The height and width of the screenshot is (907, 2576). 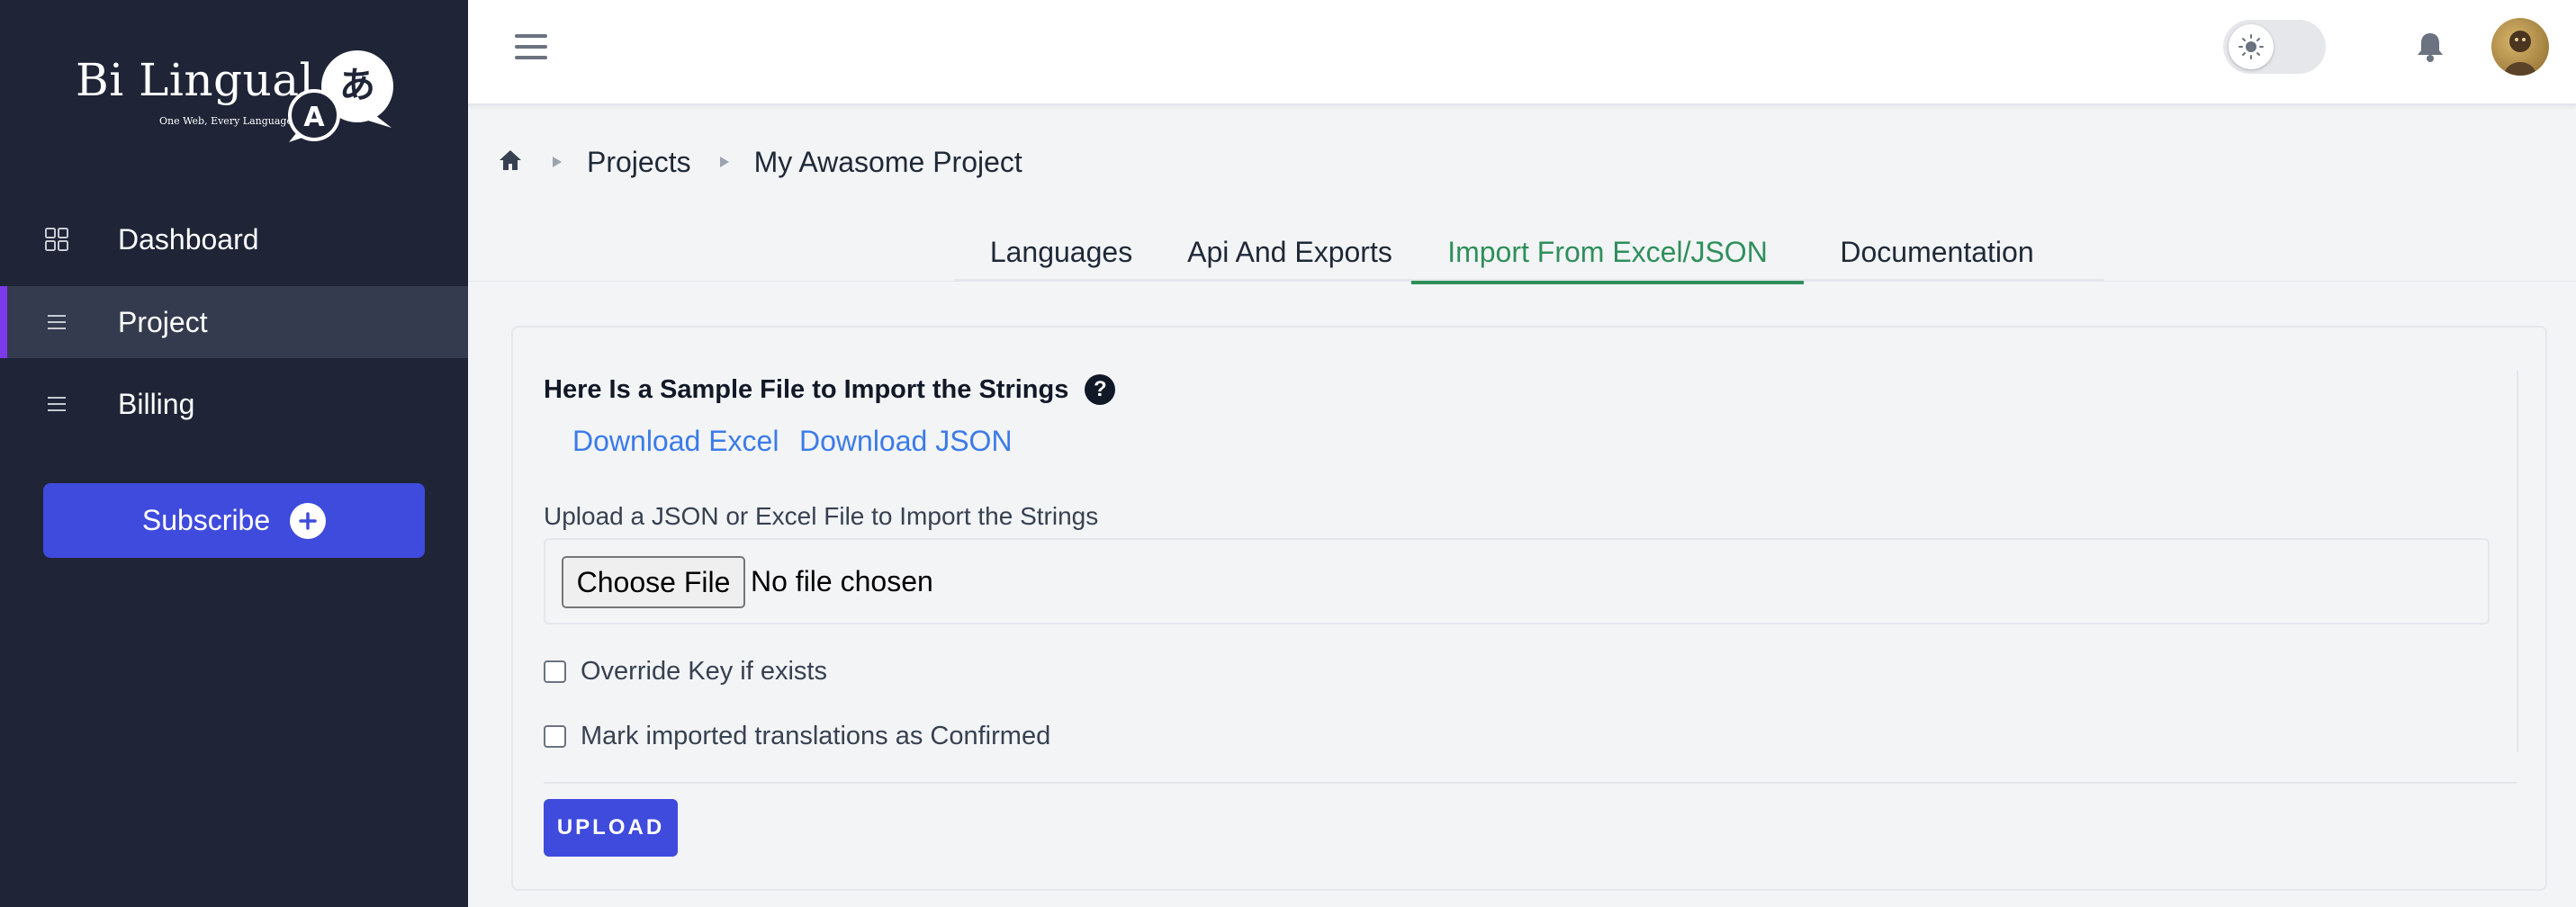 I want to click on breadcrumb-projects: Projects, so click(x=639, y=162).